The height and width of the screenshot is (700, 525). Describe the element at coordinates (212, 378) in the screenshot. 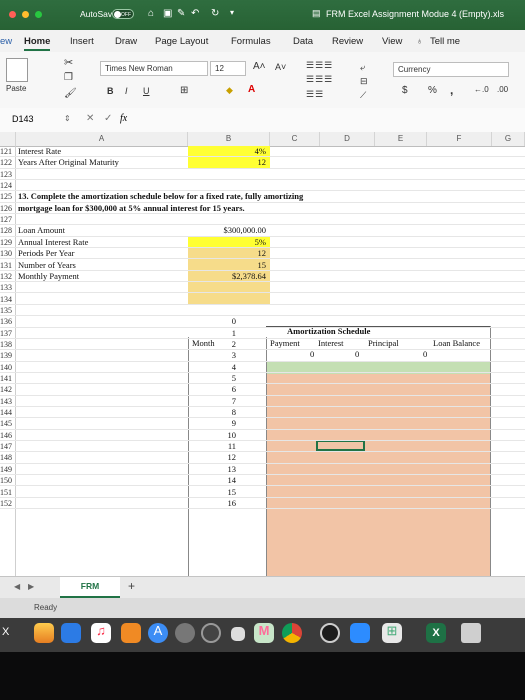

I see `month-cell: 5` at that location.